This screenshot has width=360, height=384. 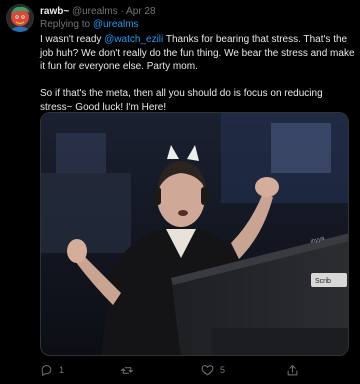 I want to click on replying-to-handle: @urealms, so click(x=116, y=24).